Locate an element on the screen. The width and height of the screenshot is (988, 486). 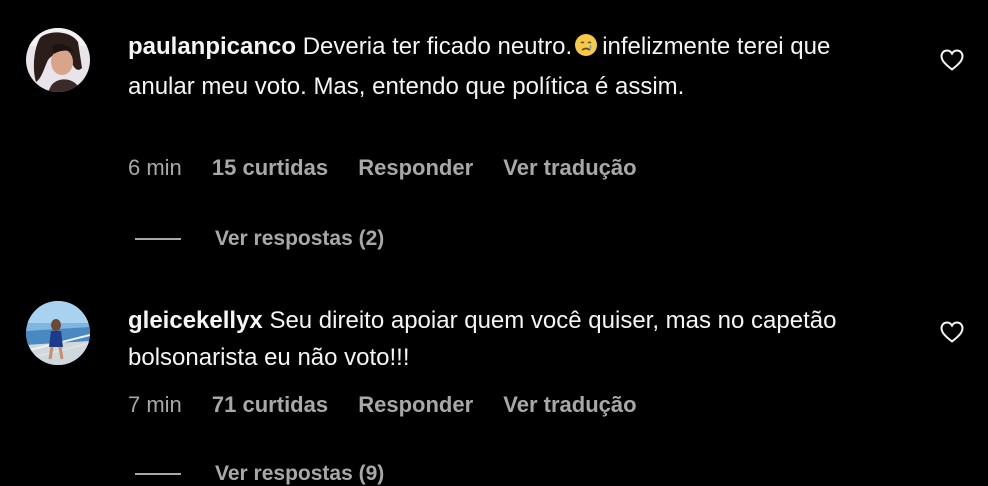
view-replies-label: Ver respostas (9) is located at coordinates (300, 473).